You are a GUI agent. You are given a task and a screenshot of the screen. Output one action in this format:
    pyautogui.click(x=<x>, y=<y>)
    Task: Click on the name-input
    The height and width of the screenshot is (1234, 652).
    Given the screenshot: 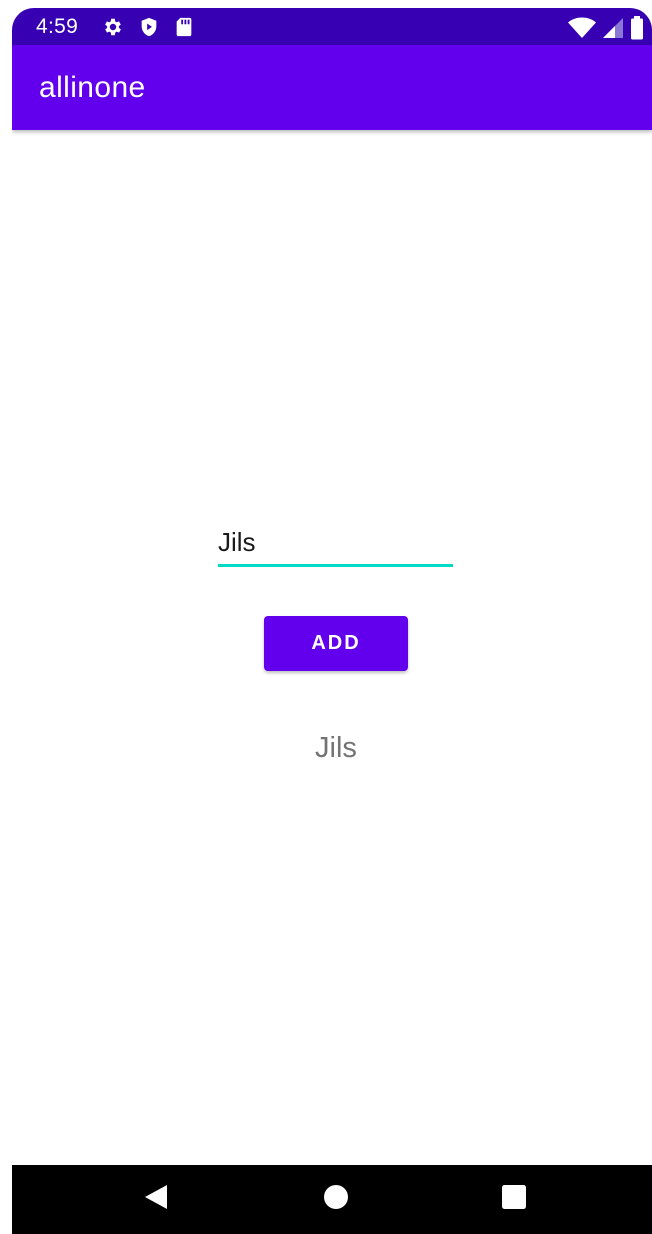 What is the action you would take?
    pyautogui.click(x=335, y=542)
    